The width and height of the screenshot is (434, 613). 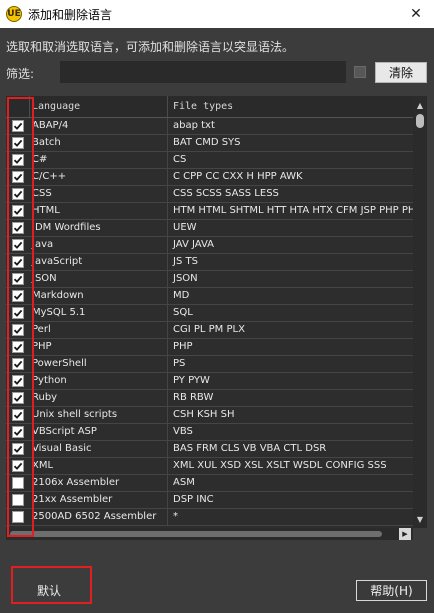 What do you see at coordinates (420, 121) in the screenshot?
I see `vertical-scroll-thumb` at bounding box center [420, 121].